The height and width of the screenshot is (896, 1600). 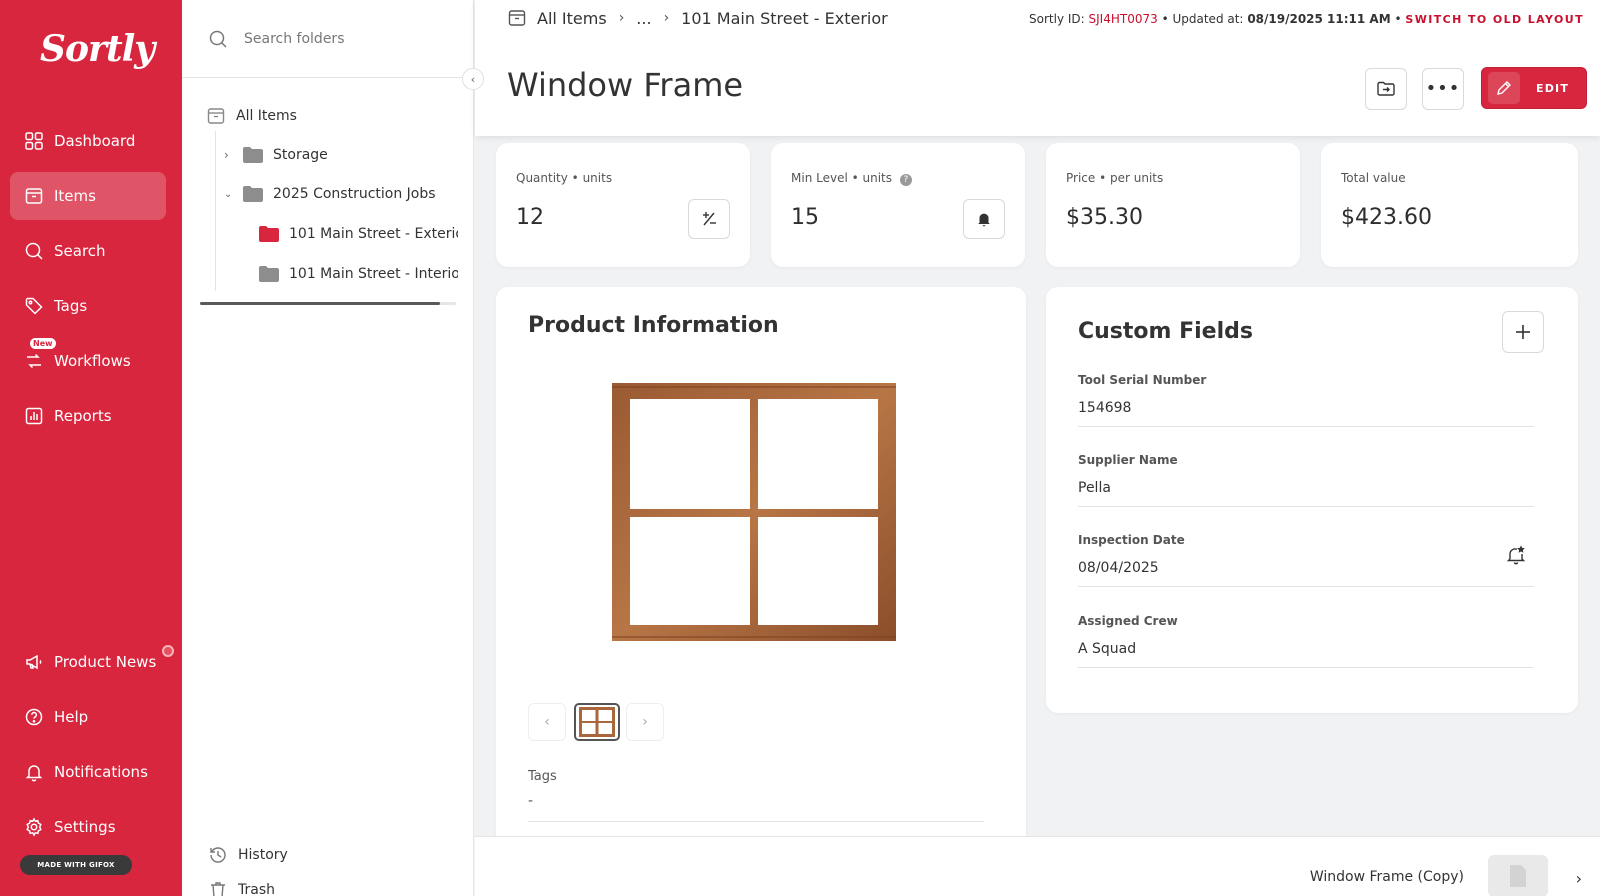 I want to click on nav-item-tags: Tags, so click(x=88, y=306).